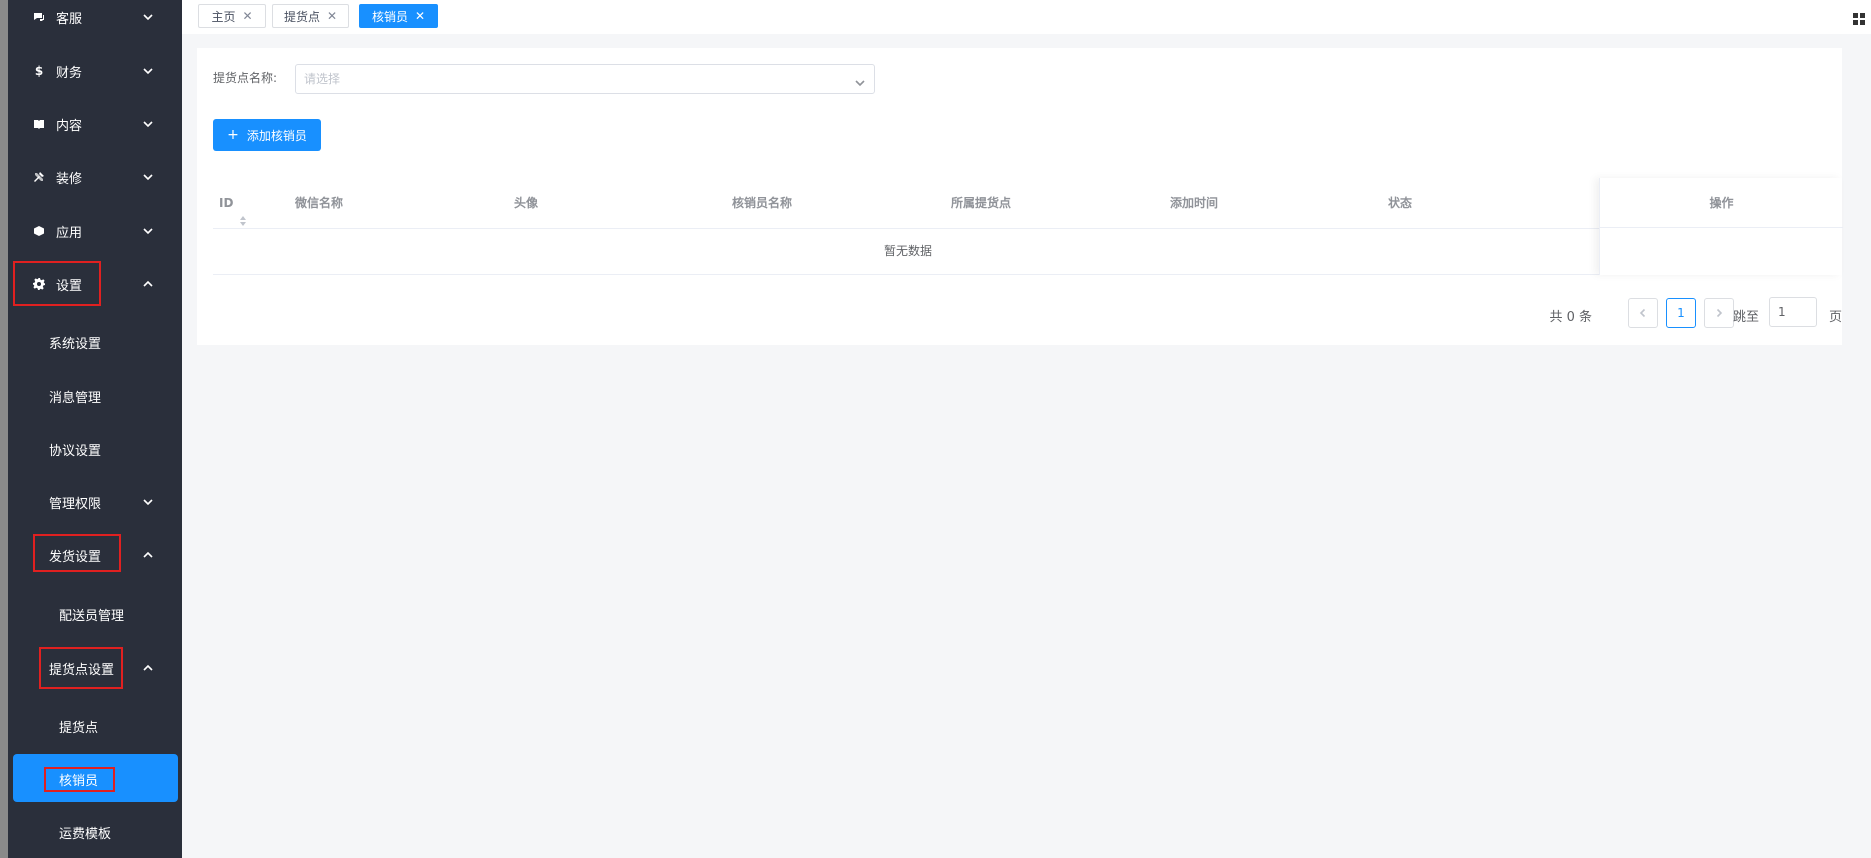  Describe the element at coordinates (39, 177) in the screenshot. I see `tools-icon` at that location.